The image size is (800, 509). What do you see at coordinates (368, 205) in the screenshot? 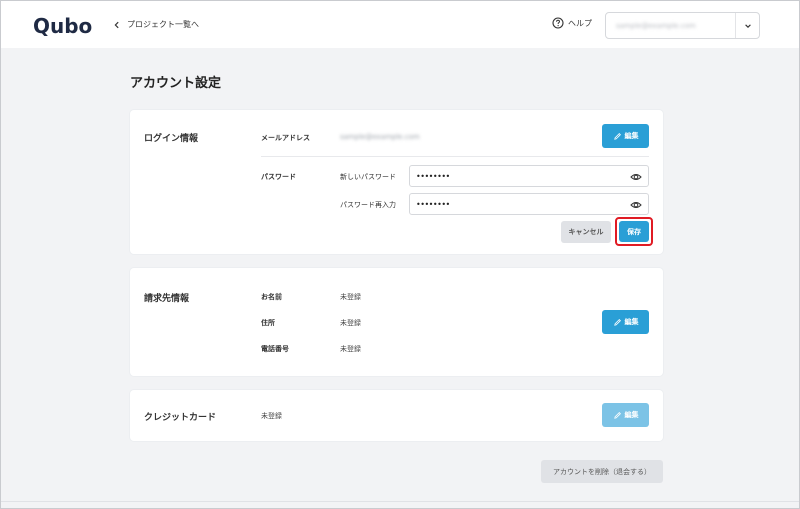
I see `confirm-password-label: パスワード再入力` at bounding box center [368, 205].